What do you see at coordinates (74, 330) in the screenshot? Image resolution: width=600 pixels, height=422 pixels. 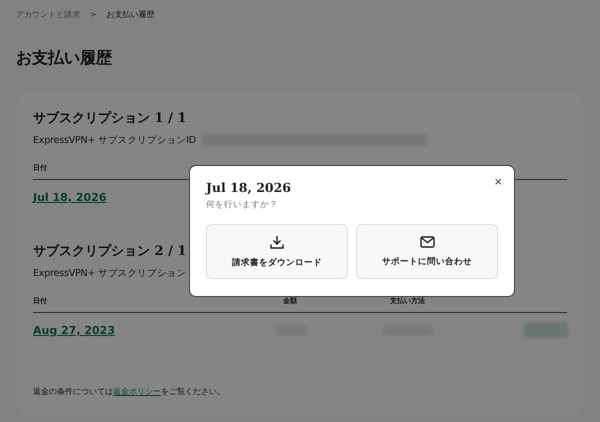 I see `date-link: Aug 27, 2023` at bounding box center [74, 330].